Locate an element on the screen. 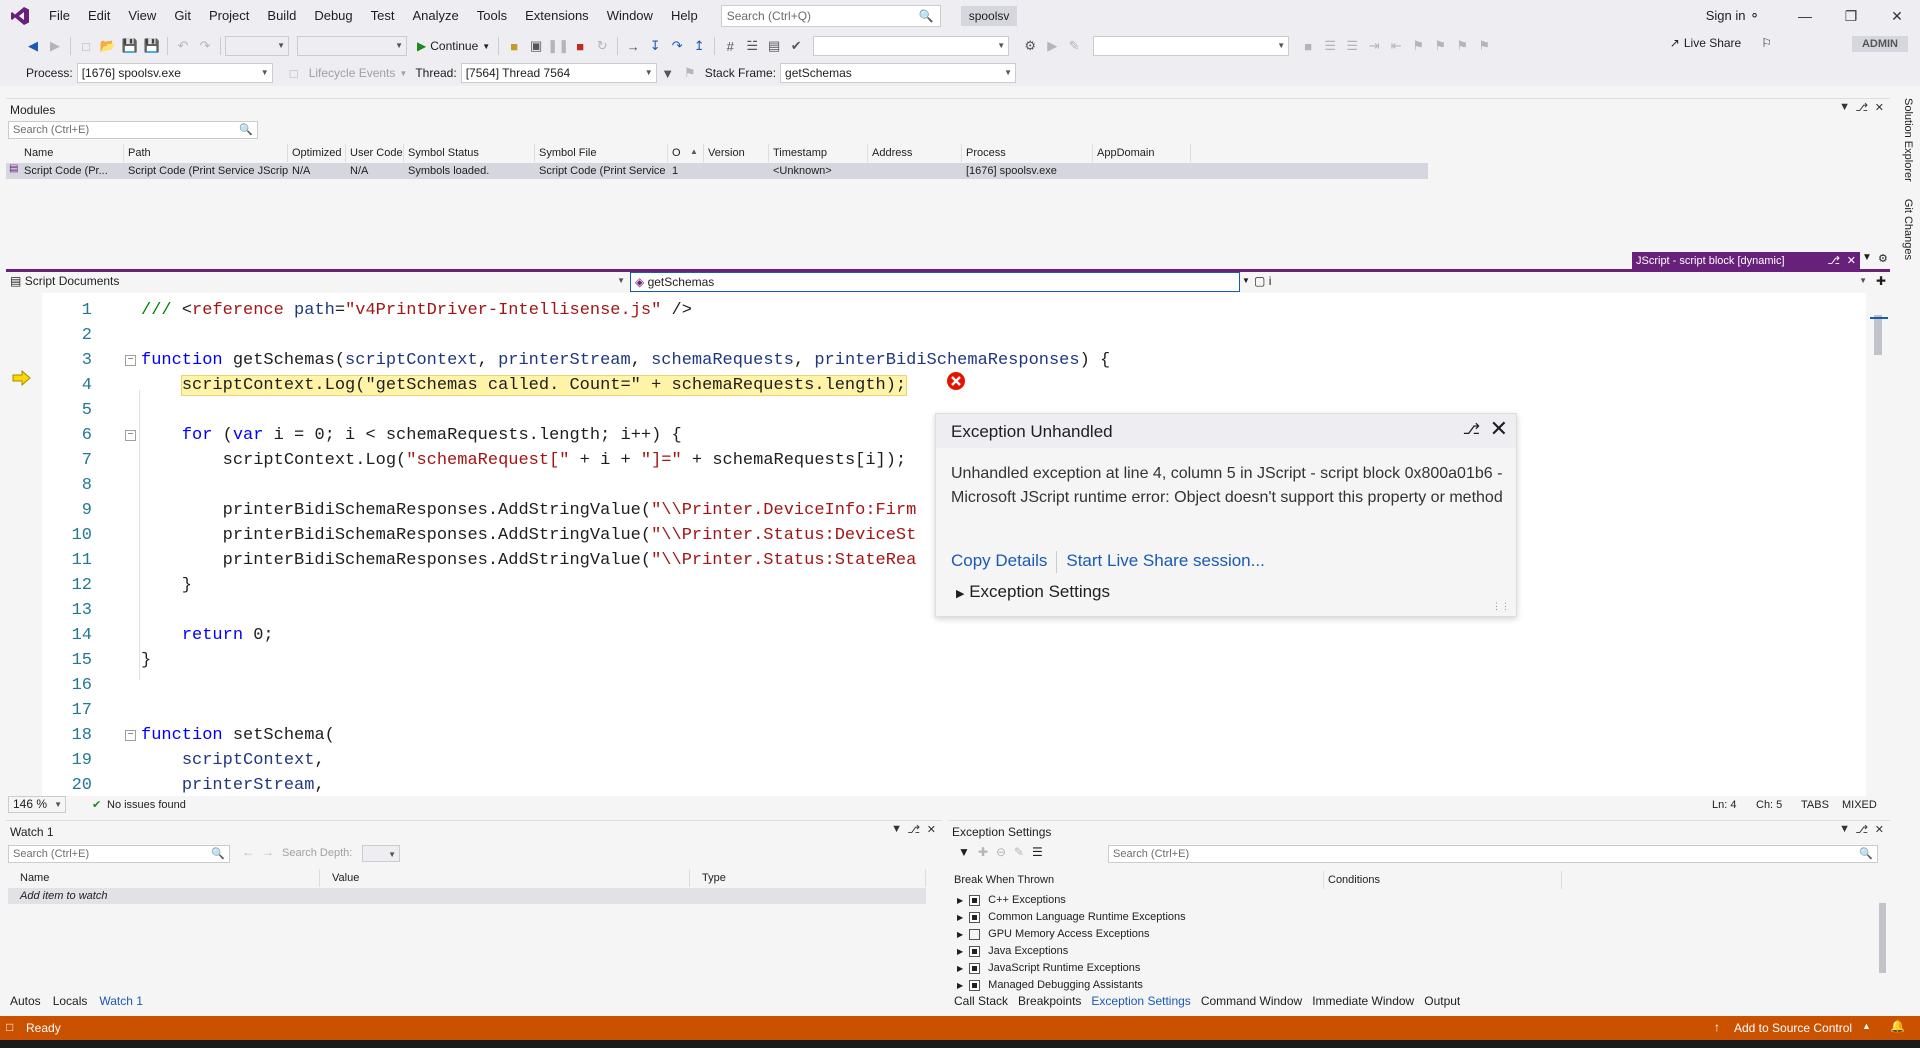 This screenshot has width=1920, height=1048. modules-dropdown-icon: ▼ is located at coordinates (1844, 107).